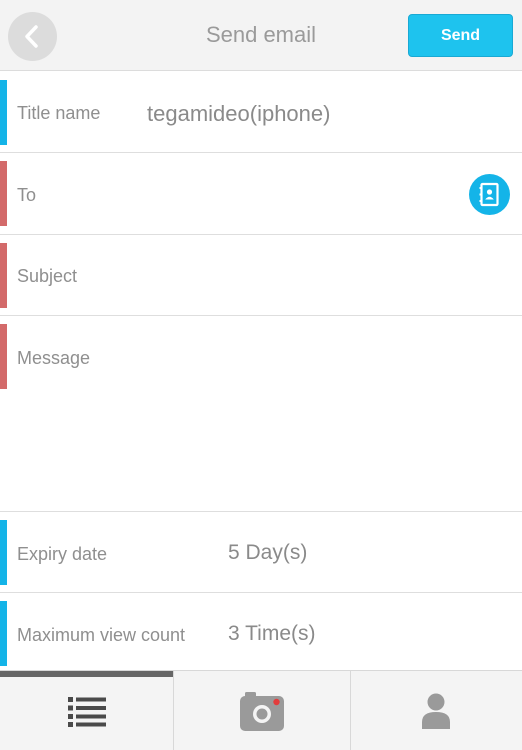  Describe the element at coordinates (272, 634) in the screenshot. I see `view-count-value: 3 Time(s)` at that location.